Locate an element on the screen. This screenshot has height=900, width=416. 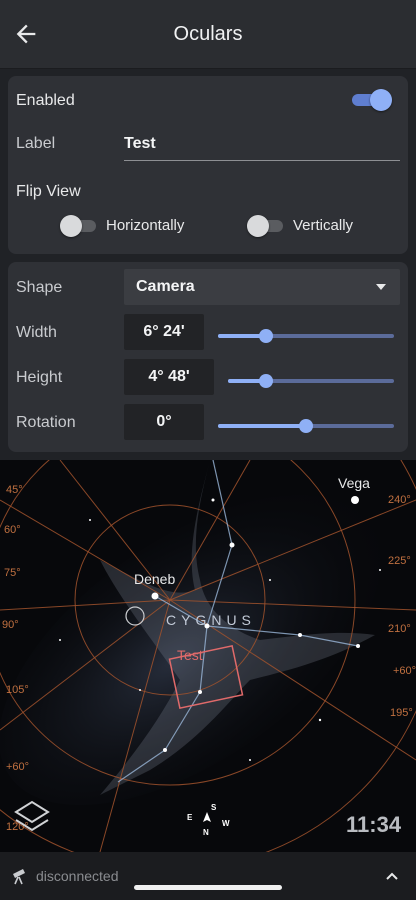
flip-vertical-toggle is located at coordinates (267, 226).